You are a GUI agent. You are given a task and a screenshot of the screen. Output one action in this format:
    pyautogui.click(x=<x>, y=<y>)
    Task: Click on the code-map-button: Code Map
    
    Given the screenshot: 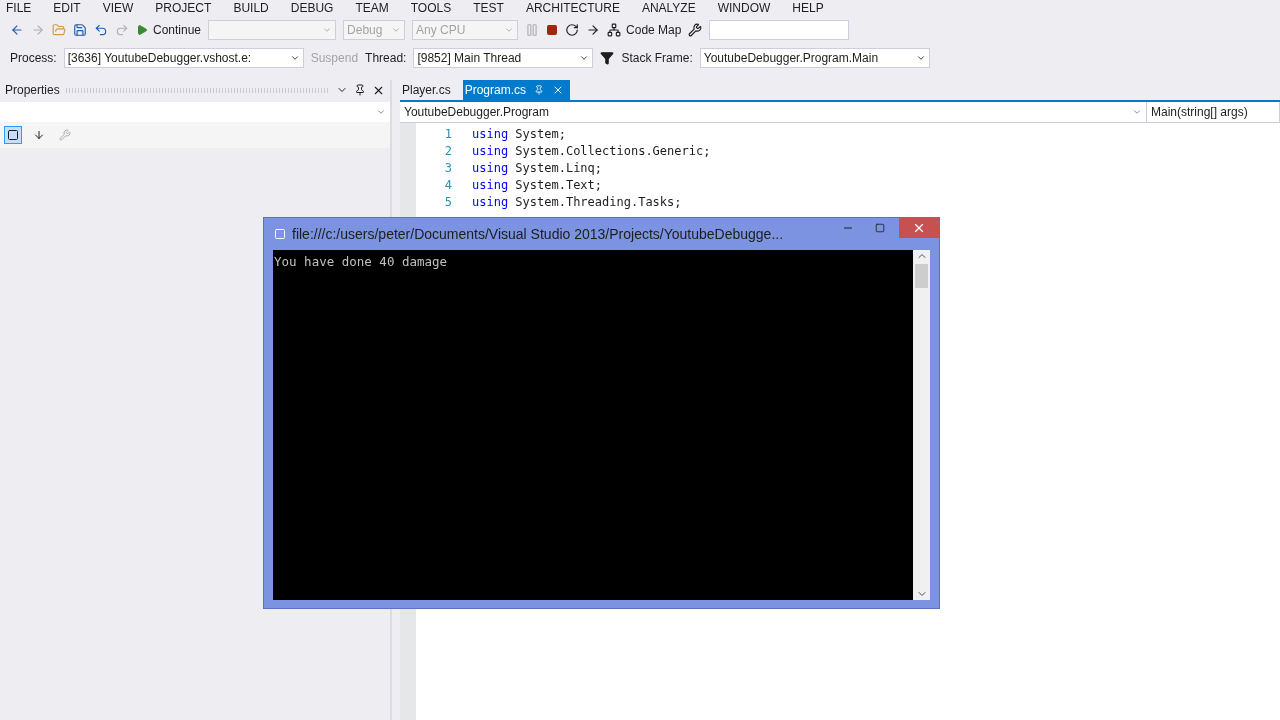 What is the action you would take?
    pyautogui.click(x=644, y=30)
    